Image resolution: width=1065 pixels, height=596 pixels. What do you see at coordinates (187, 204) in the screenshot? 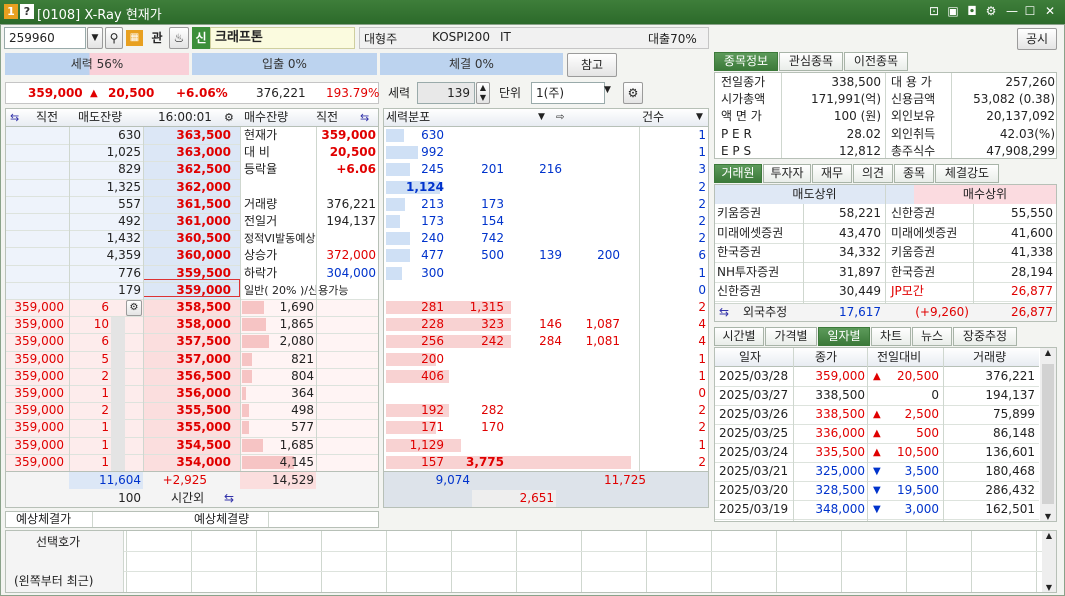
I see `ask-price: 361,500` at bounding box center [187, 204].